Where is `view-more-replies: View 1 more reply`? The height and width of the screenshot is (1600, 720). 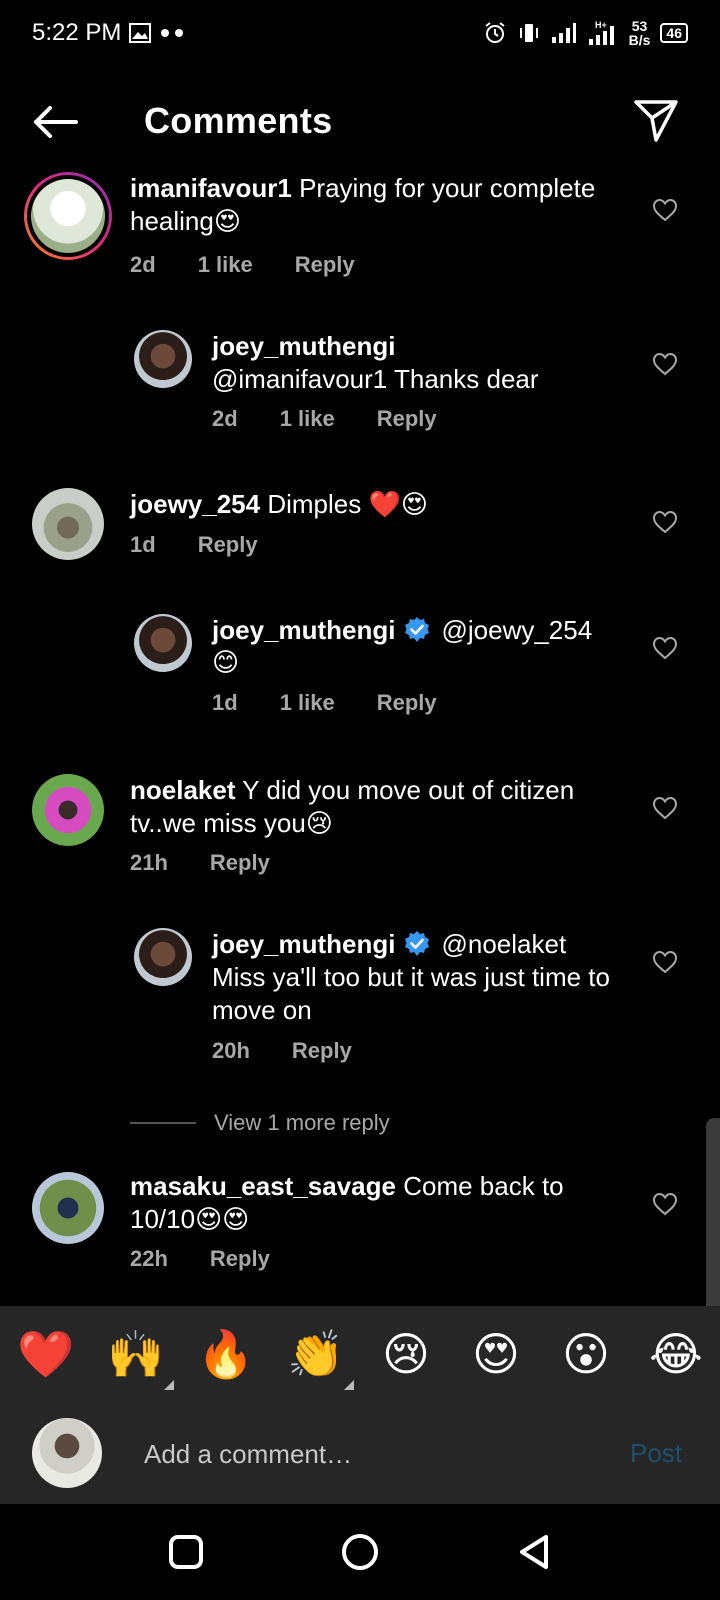 view-more-replies: View 1 more reply is located at coordinates (260, 1123).